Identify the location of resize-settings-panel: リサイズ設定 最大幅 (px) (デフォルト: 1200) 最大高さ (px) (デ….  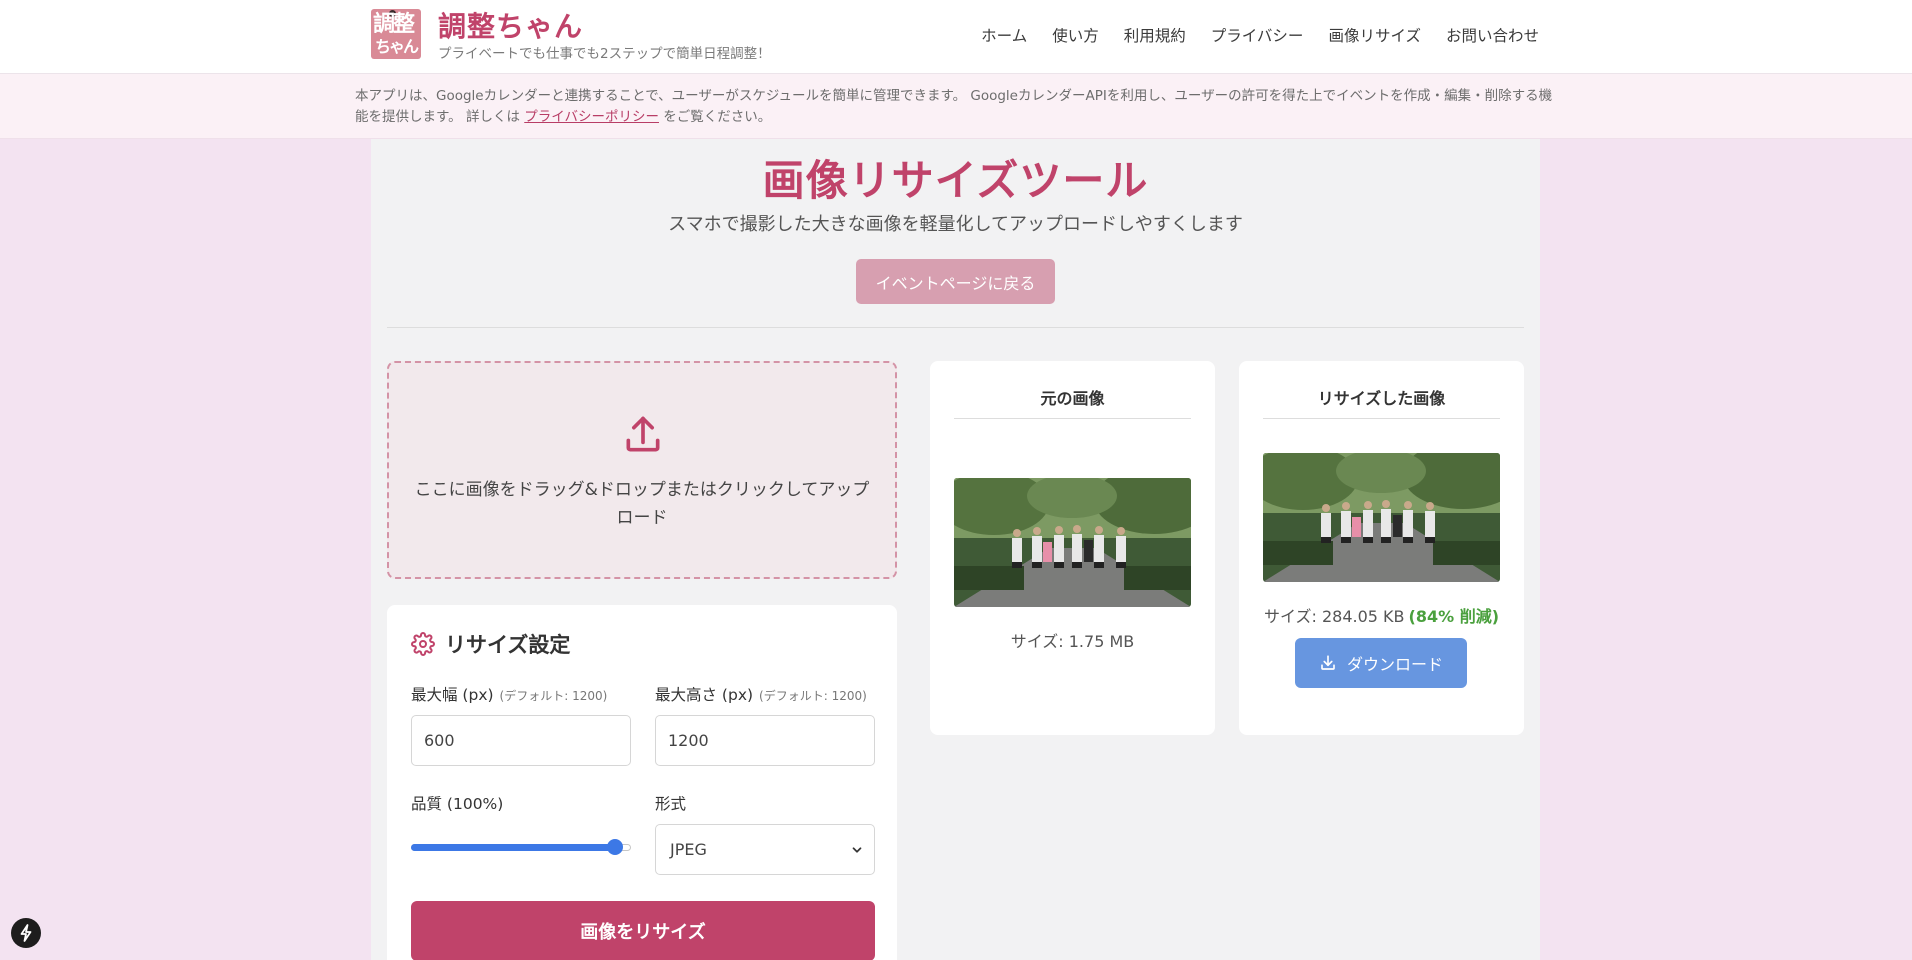
(642, 782).